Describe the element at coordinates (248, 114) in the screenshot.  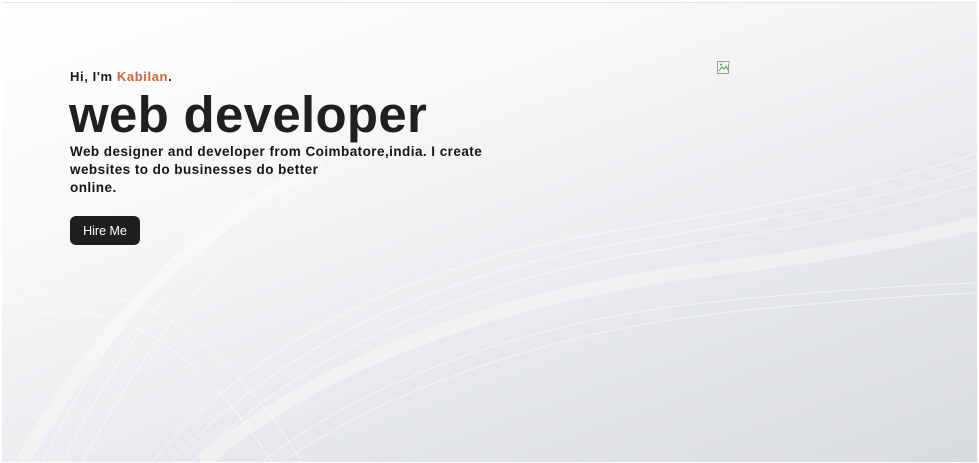
I see `page-title: web developer` at that location.